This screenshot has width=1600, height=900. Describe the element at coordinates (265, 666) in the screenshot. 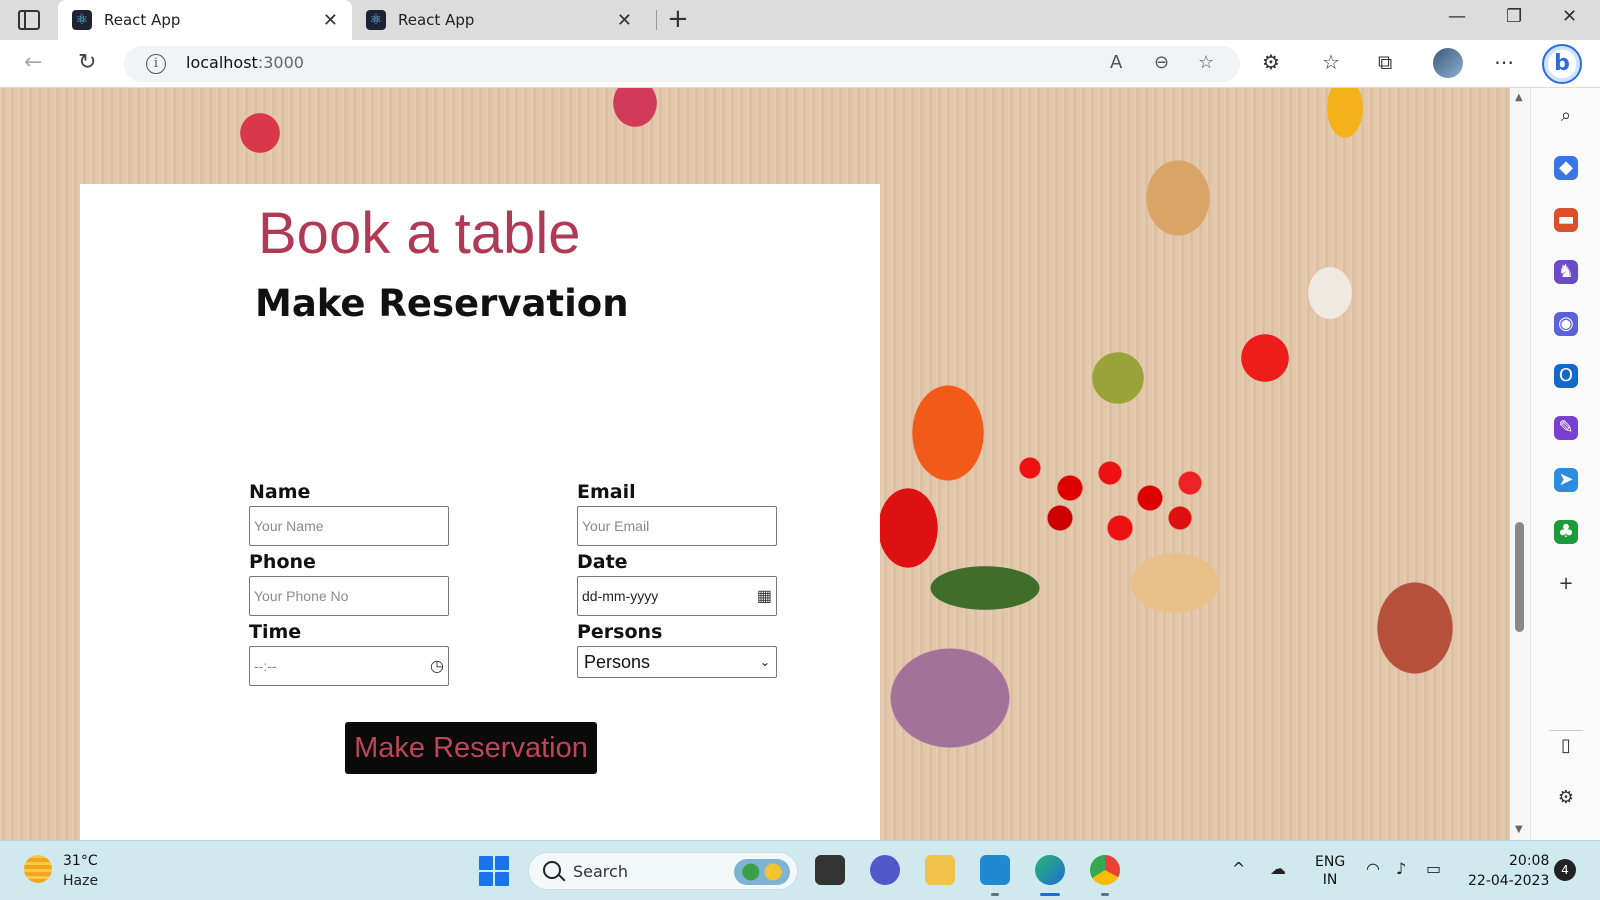

I see `time-value: --:--` at that location.